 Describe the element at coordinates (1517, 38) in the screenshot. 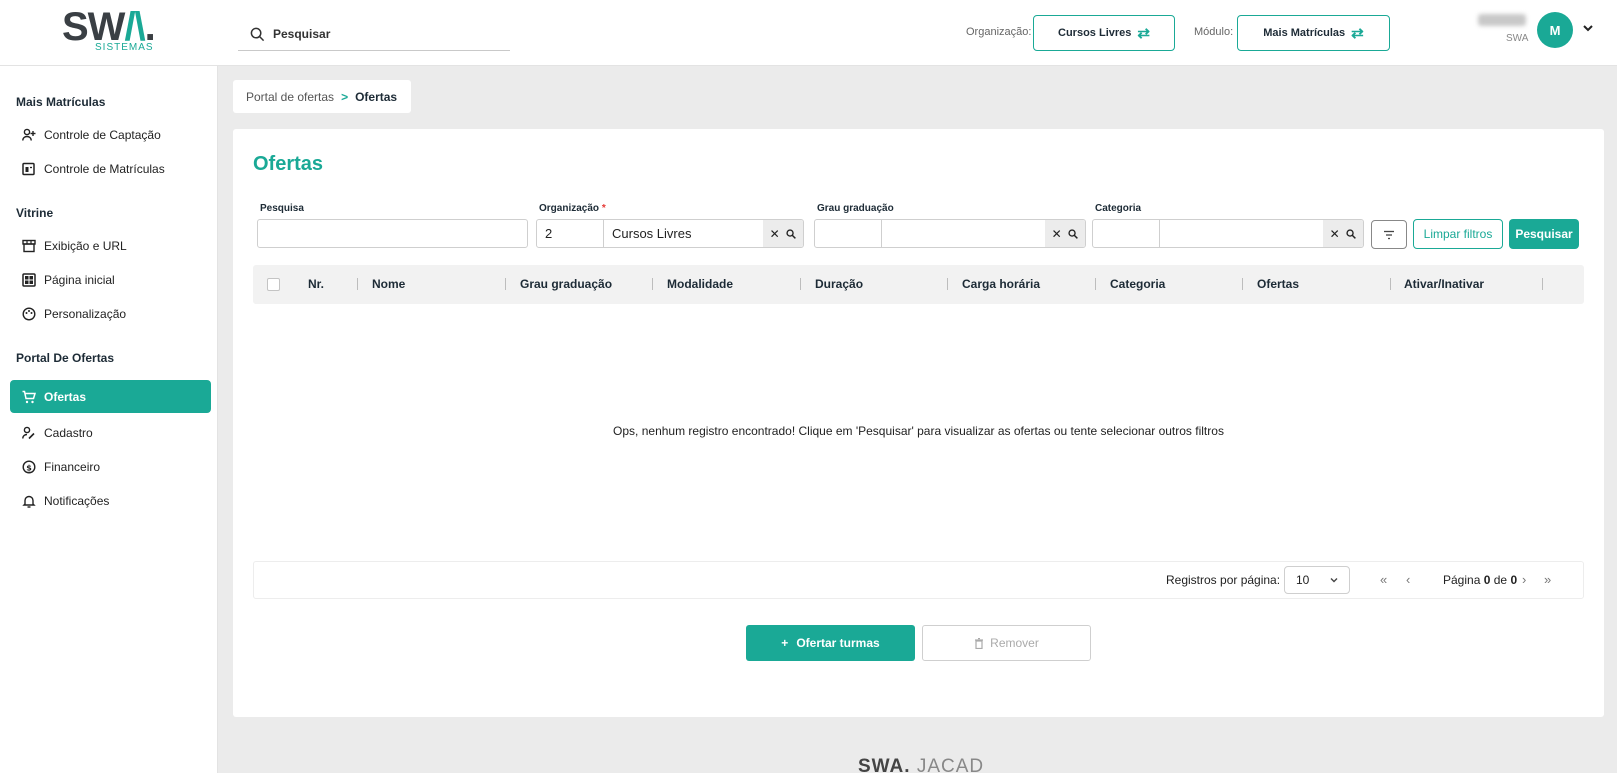

I see `user-organization: SWA` at that location.